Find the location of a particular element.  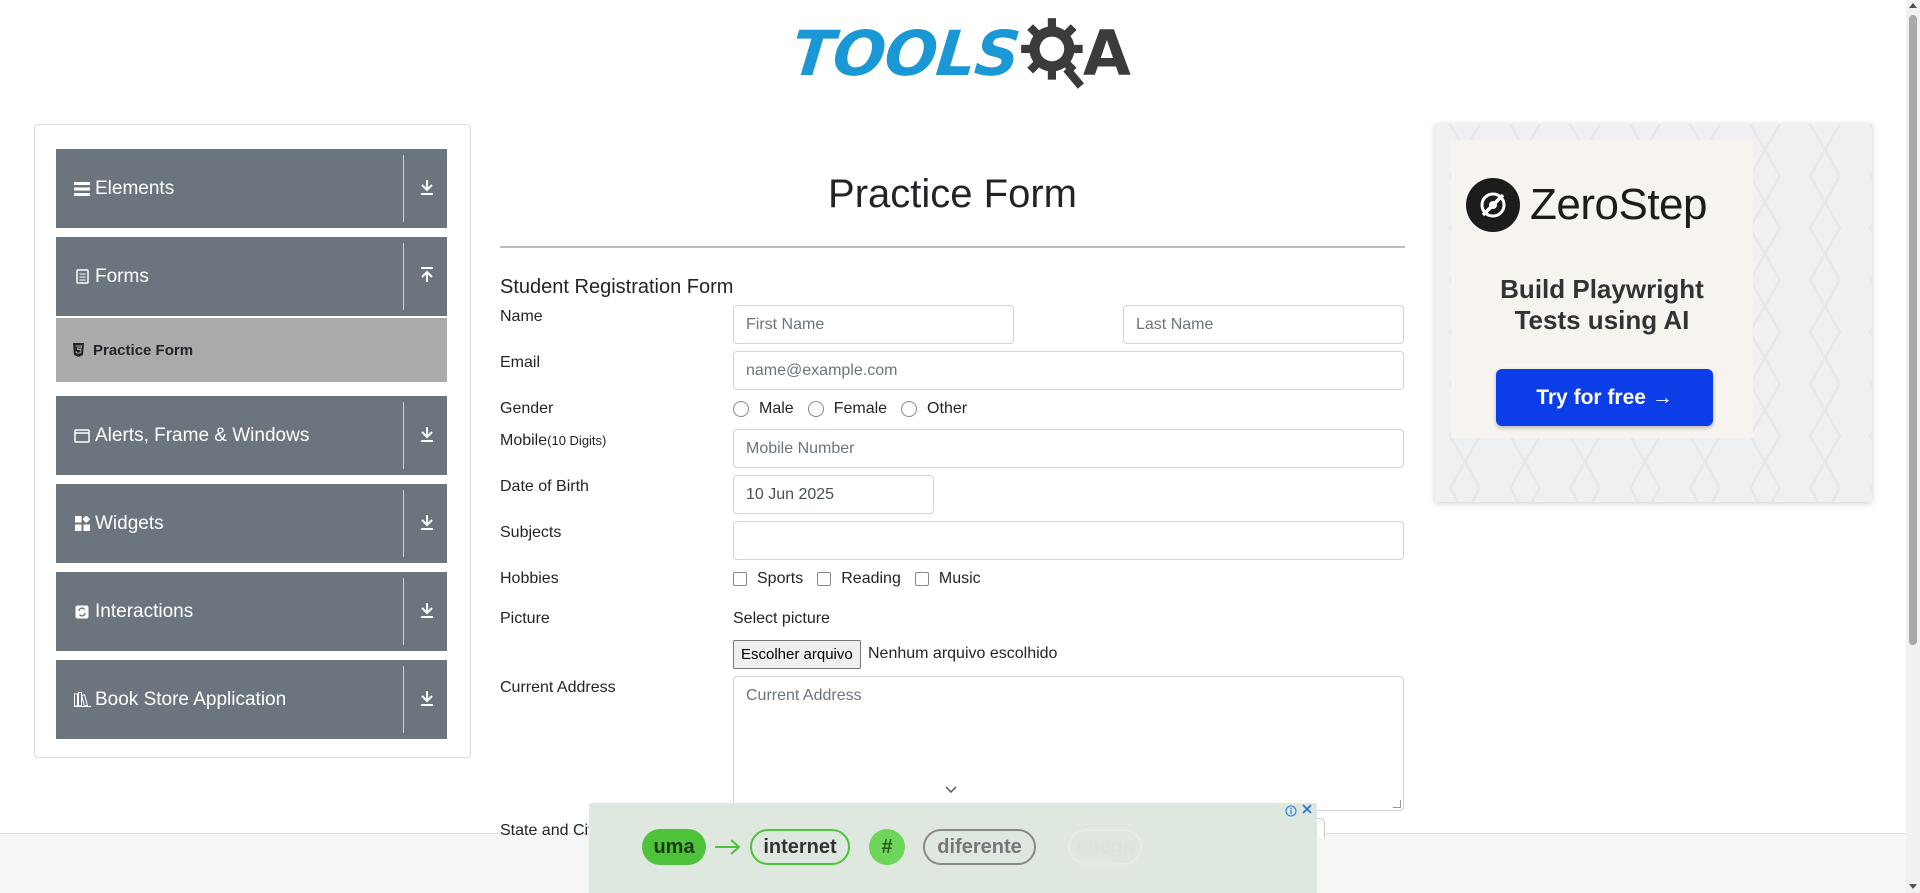

ad-brand-name: ZeroStep is located at coordinates (1618, 204).